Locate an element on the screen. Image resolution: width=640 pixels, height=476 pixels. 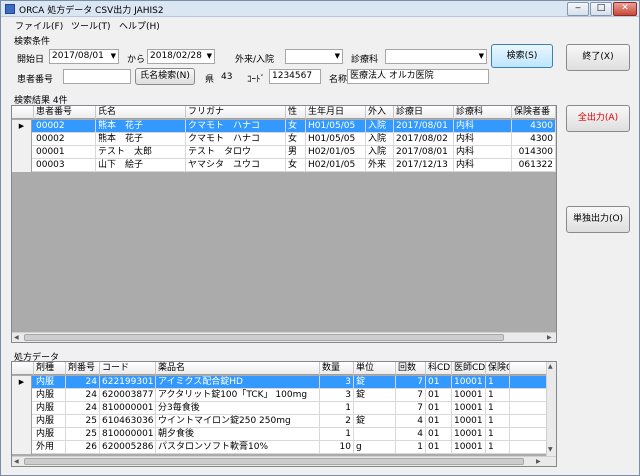
all-output-button: 全出力(A) is located at coordinates (598, 118).